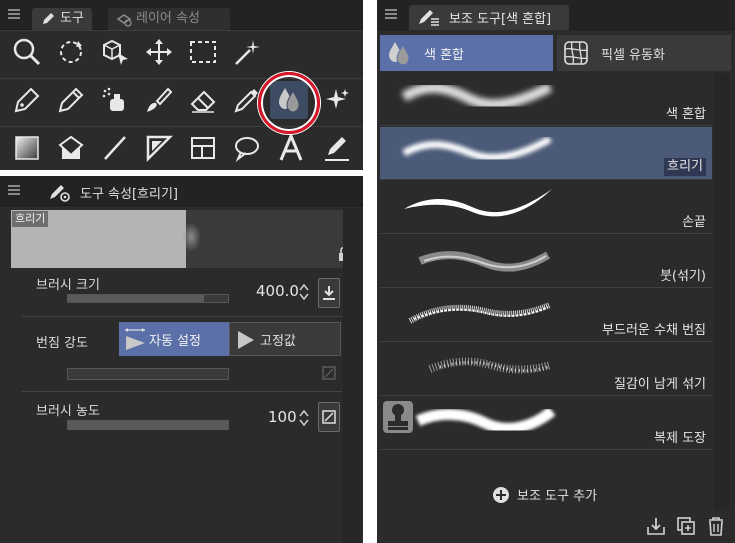 The width and height of the screenshot is (735, 543). I want to click on fixed-value-option: 고정값, so click(285, 339).